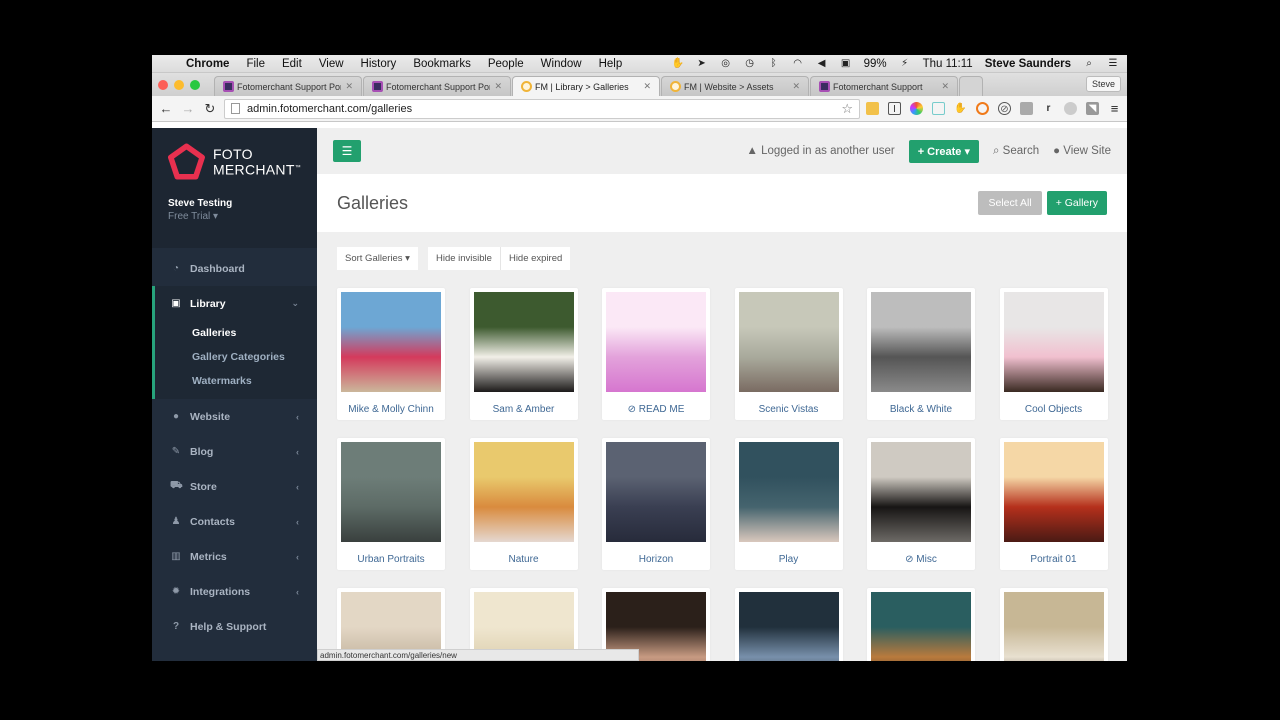 This screenshot has width=1280, height=720. What do you see at coordinates (331, 64) in the screenshot?
I see `menu-view: View` at bounding box center [331, 64].